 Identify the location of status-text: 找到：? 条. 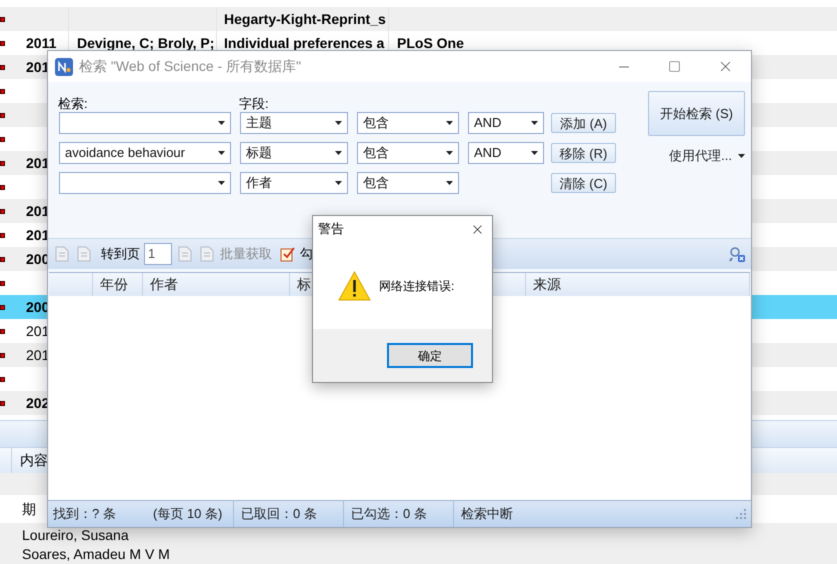
(84, 514).